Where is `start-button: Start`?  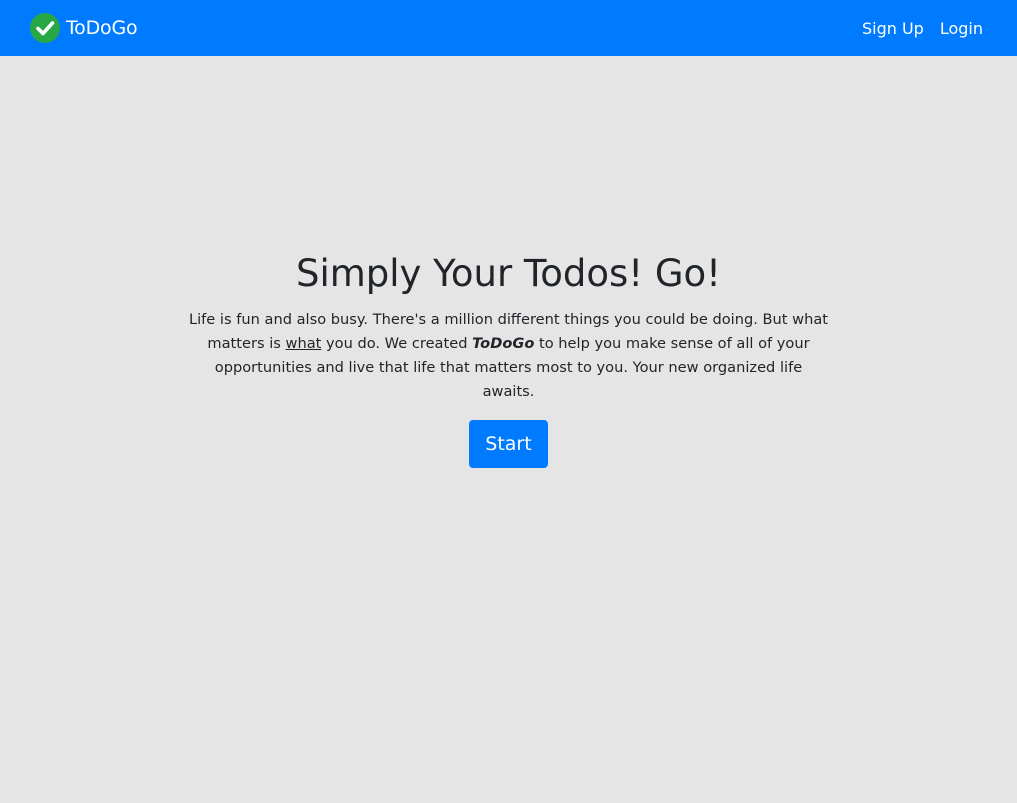
start-button: Start is located at coordinates (508, 444).